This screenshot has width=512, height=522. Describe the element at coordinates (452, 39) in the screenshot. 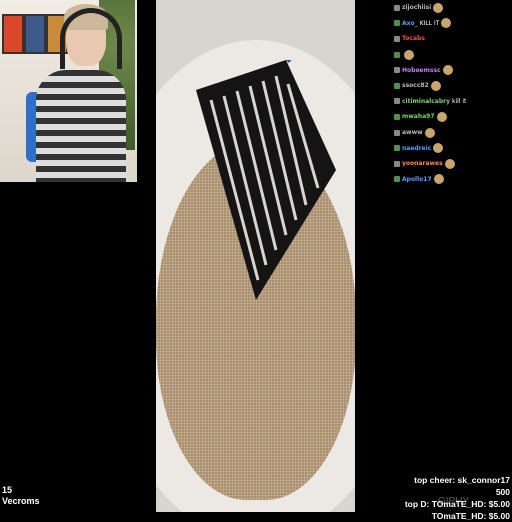

I see `chat-message: Tocabs` at that location.